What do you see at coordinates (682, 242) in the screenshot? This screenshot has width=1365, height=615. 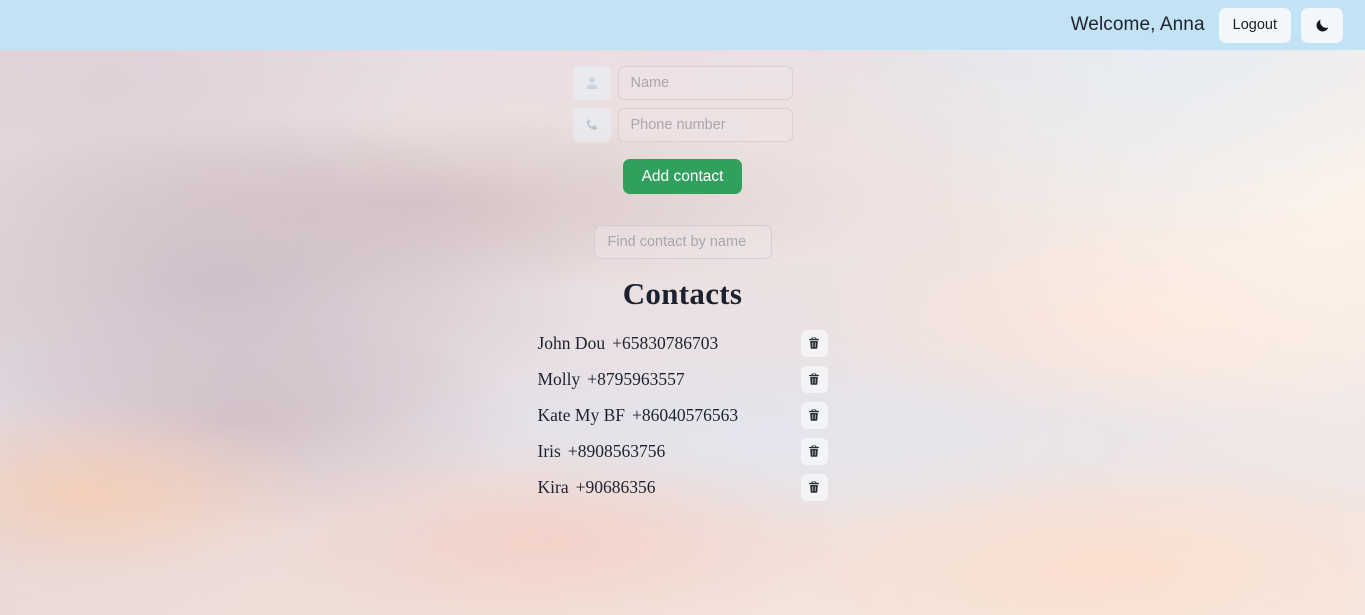 I see `find-contact-input` at bounding box center [682, 242].